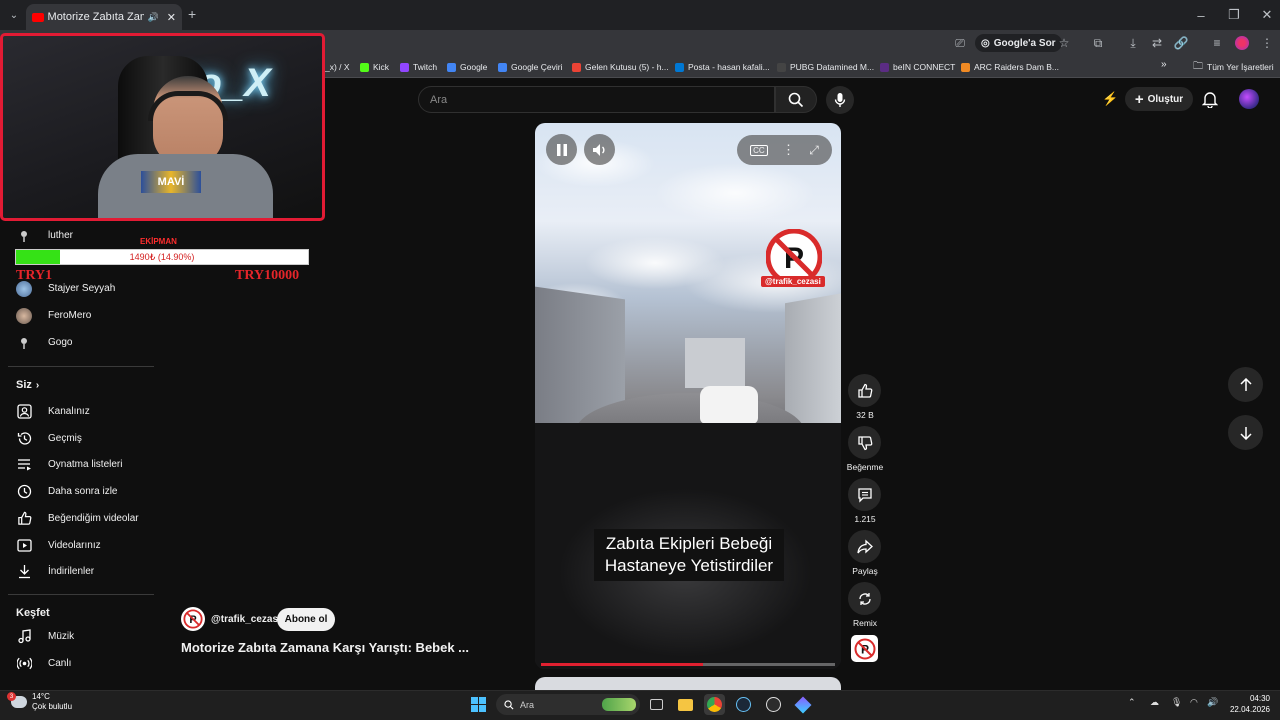 Image resolution: width=1280 pixels, height=720 pixels. What do you see at coordinates (1194, 702) in the screenshot?
I see `tray-wifi-icon: ◠` at bounding box center [1194, 702].